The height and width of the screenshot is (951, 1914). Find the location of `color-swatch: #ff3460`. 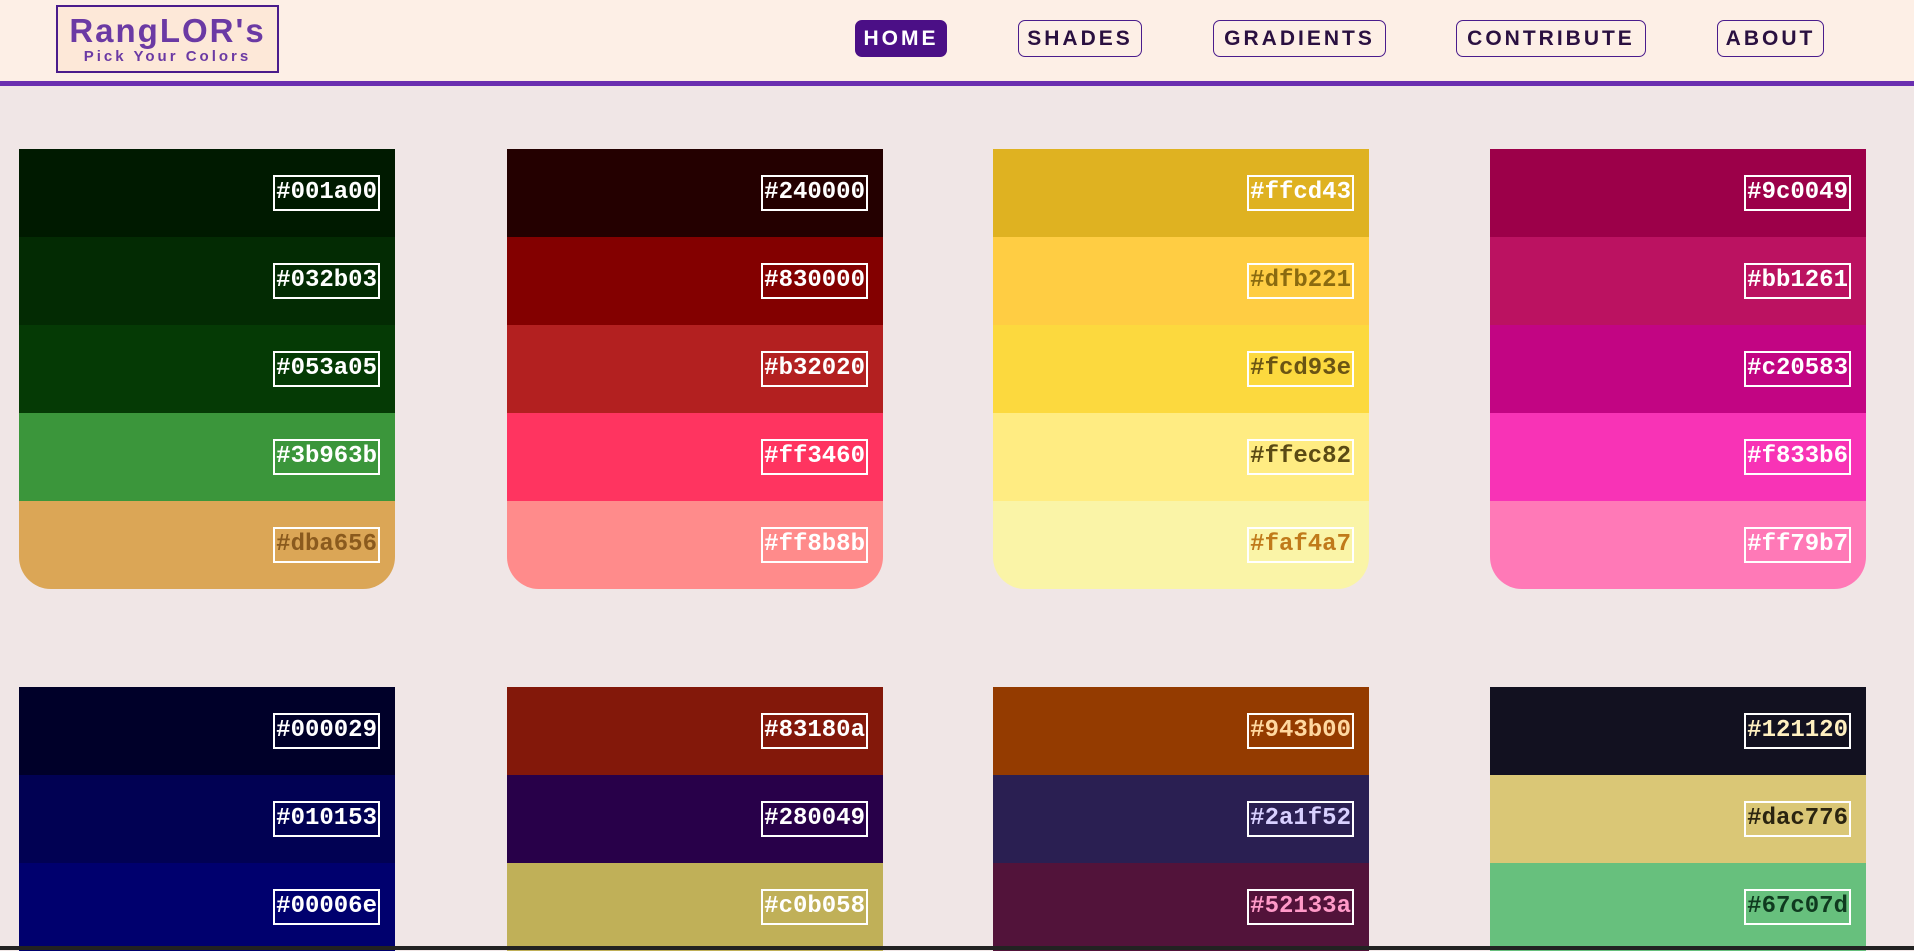

color-swatch: #ff3460 is located at coordinates (695, 457).